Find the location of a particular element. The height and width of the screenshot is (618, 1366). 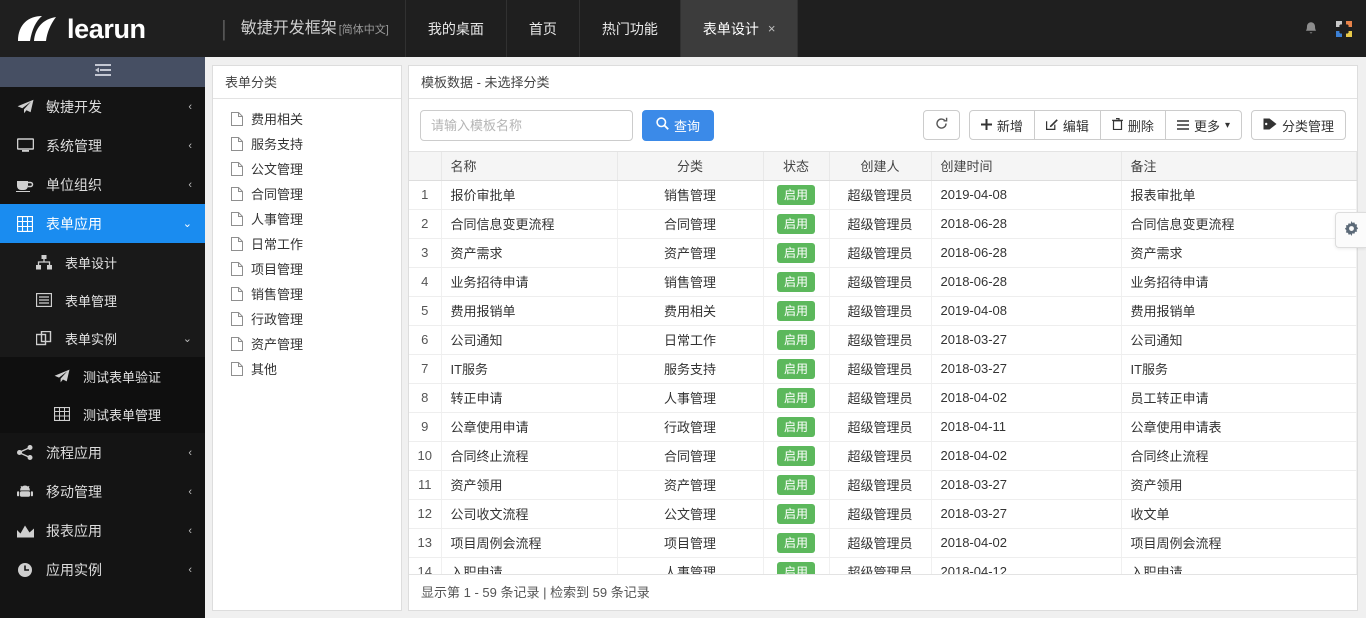

column-header-remark: 备注 is located at coordinates (1239, 166).